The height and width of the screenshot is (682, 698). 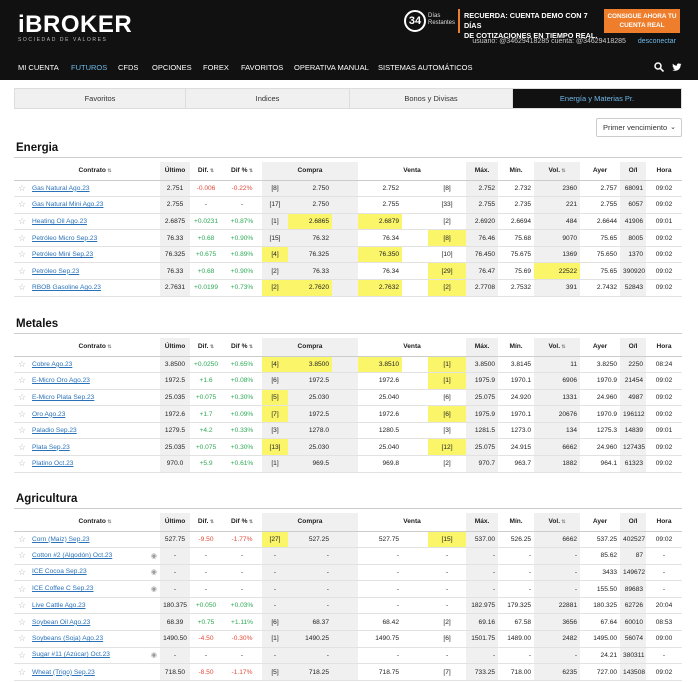 What do you see at coordinates (38, 68) in the screenshot?
I see `nav-mi-cuenta: MI CUENTA` at bounding box center [38, 68].